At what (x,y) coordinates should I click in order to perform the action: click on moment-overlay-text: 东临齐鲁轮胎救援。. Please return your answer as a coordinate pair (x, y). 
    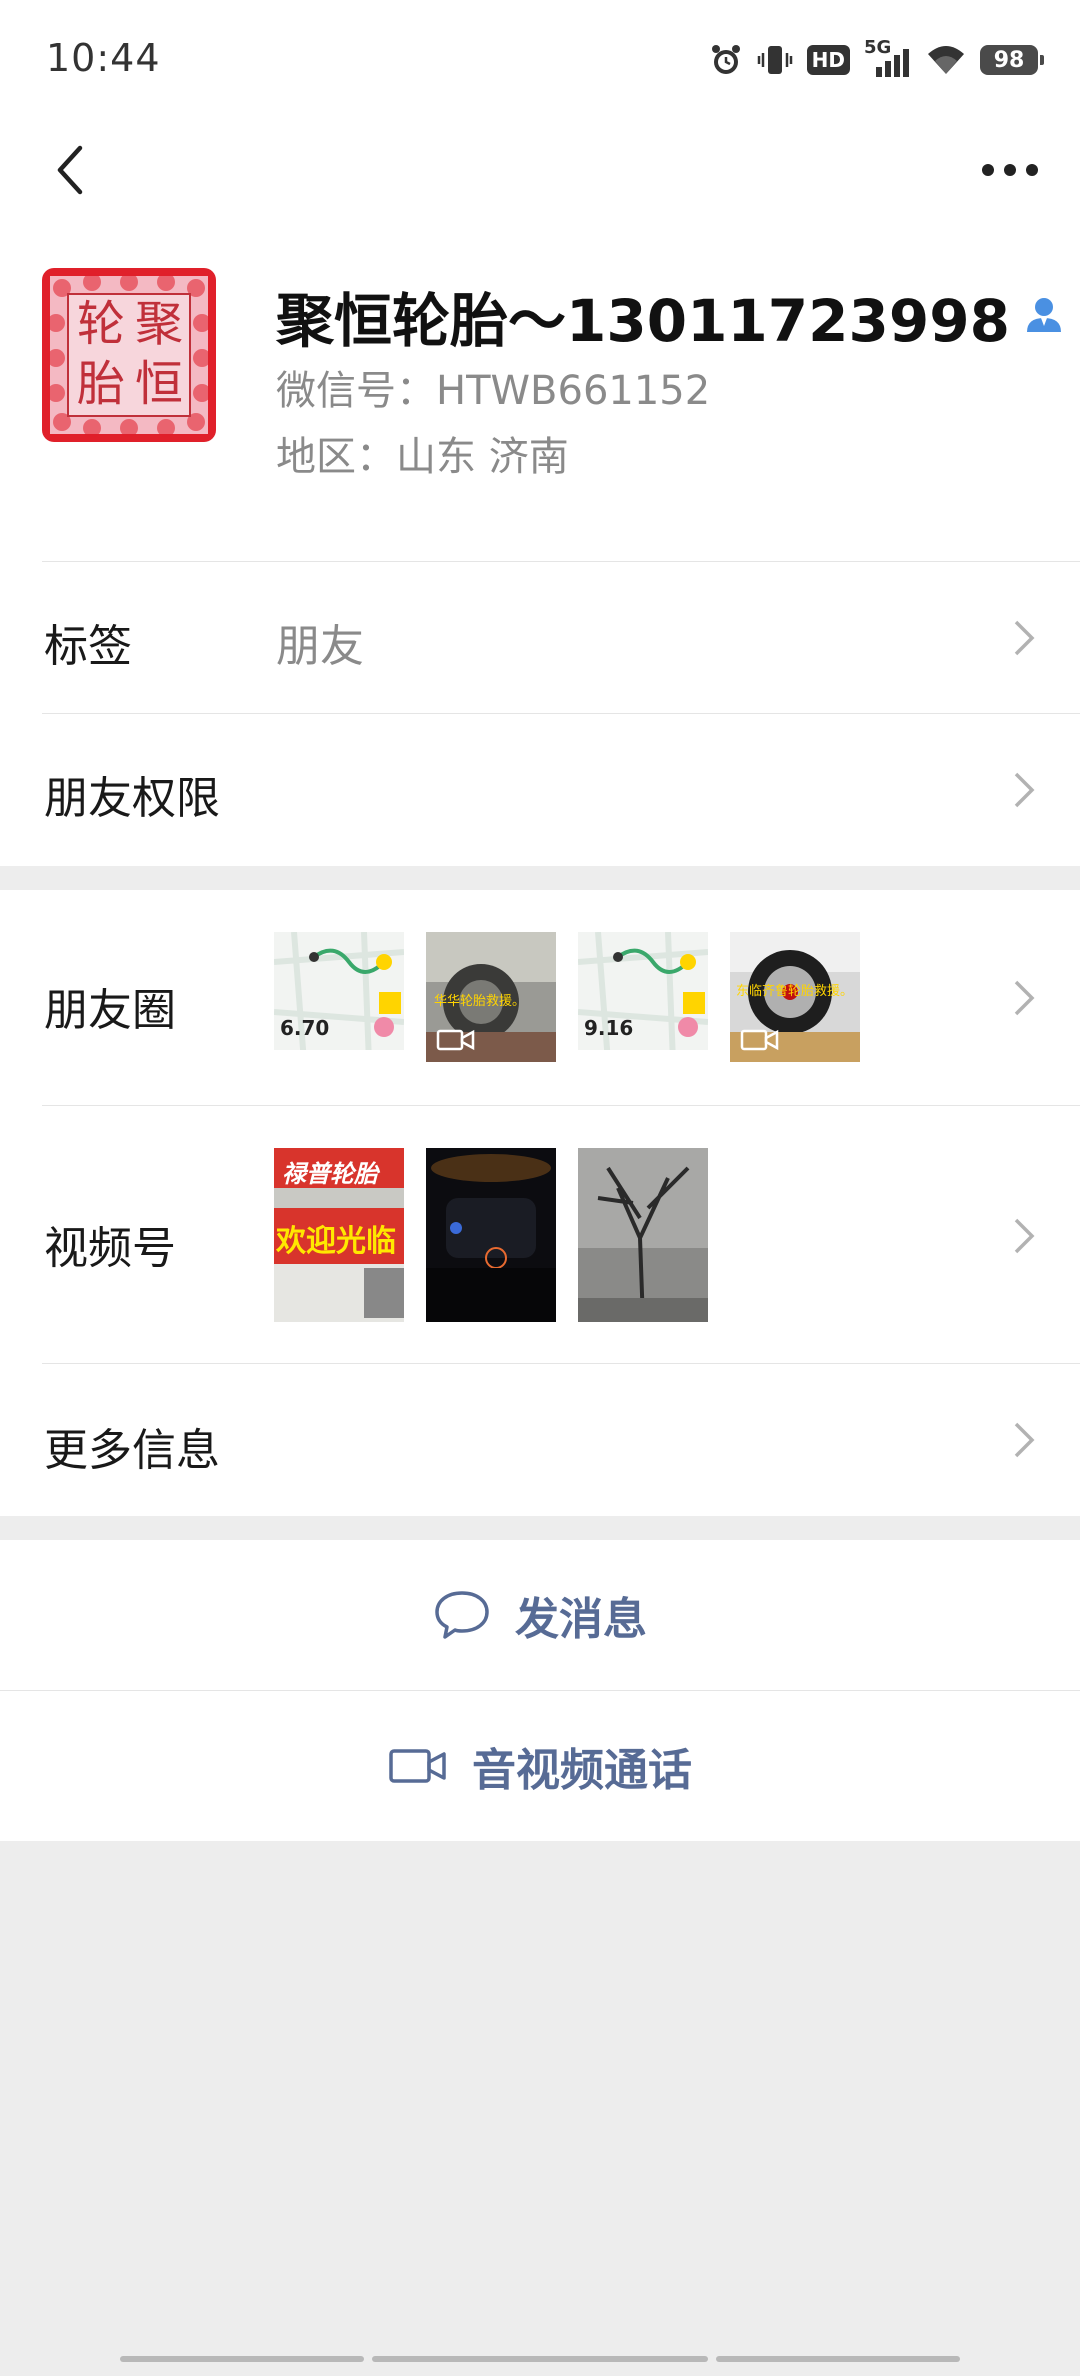
    Looking at the image, I should click on (795, 991).